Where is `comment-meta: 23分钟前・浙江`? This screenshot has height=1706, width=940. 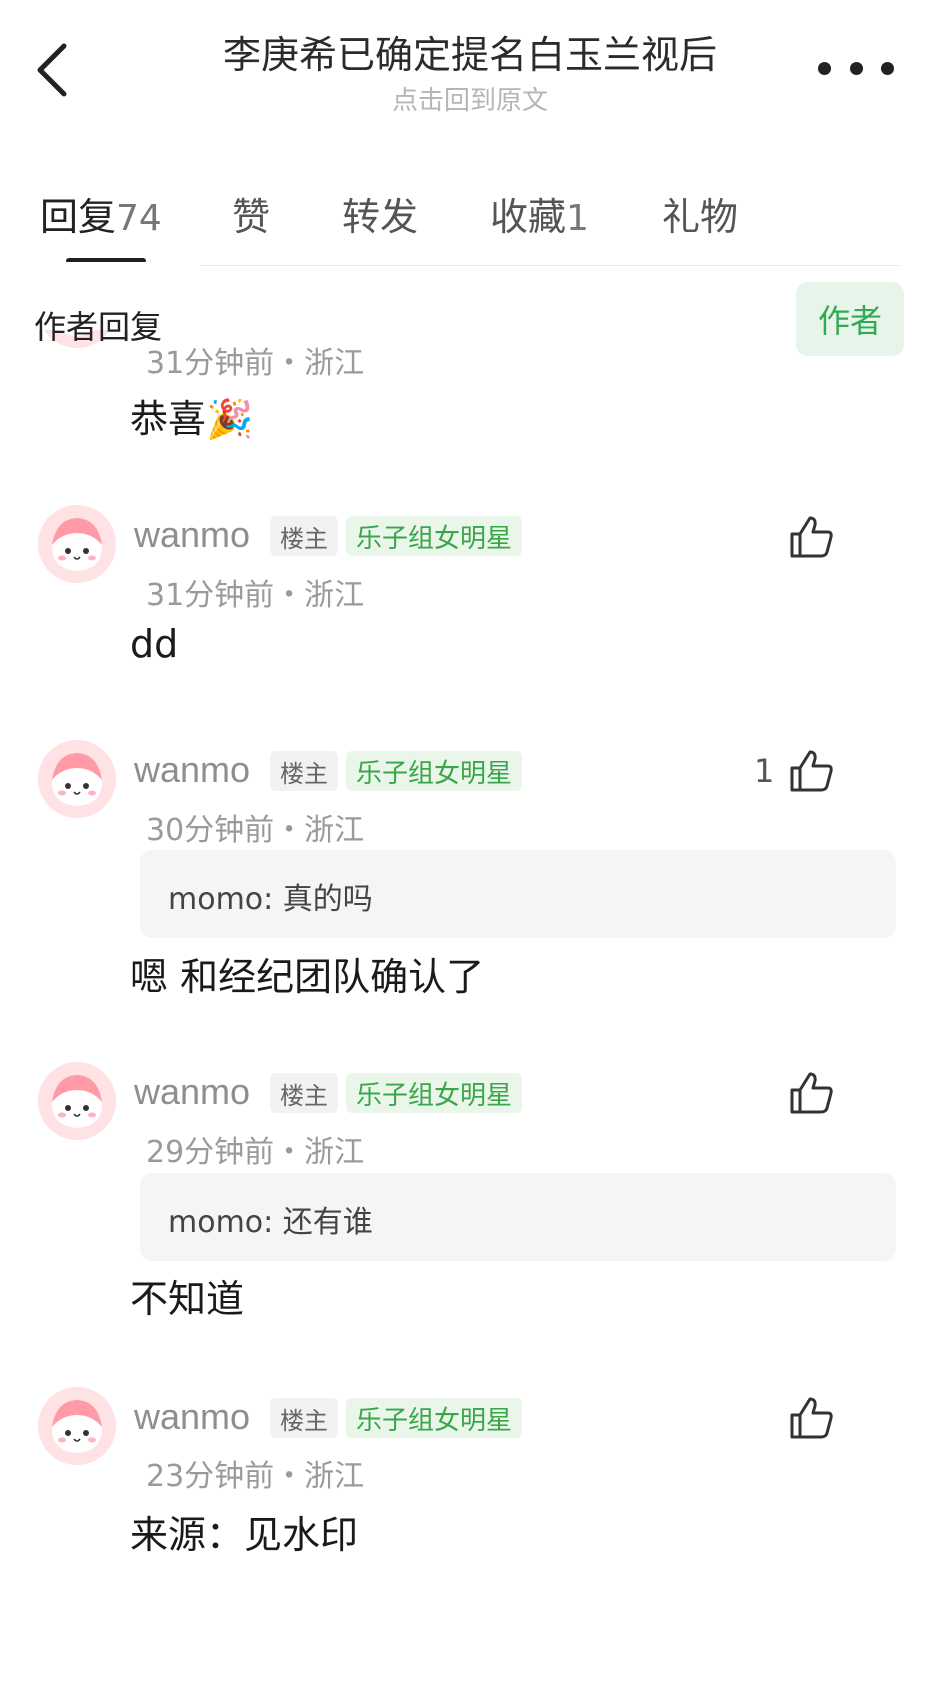
comment-meta: 23分钟前・浙江 is located at coordinates (255, 1476).